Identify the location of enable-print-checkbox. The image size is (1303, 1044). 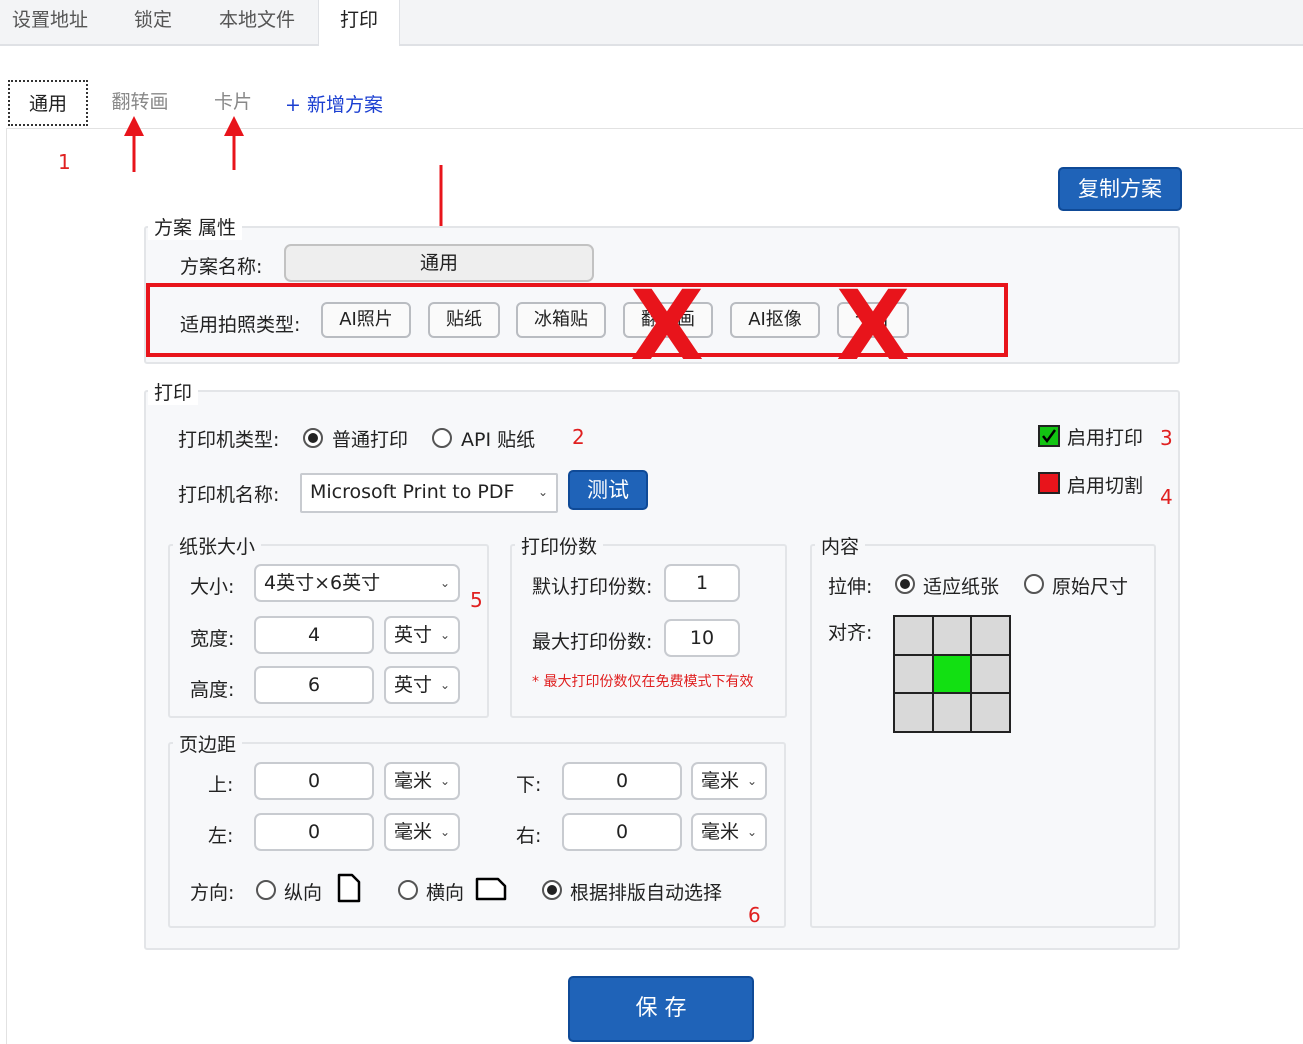
(1049, 436).